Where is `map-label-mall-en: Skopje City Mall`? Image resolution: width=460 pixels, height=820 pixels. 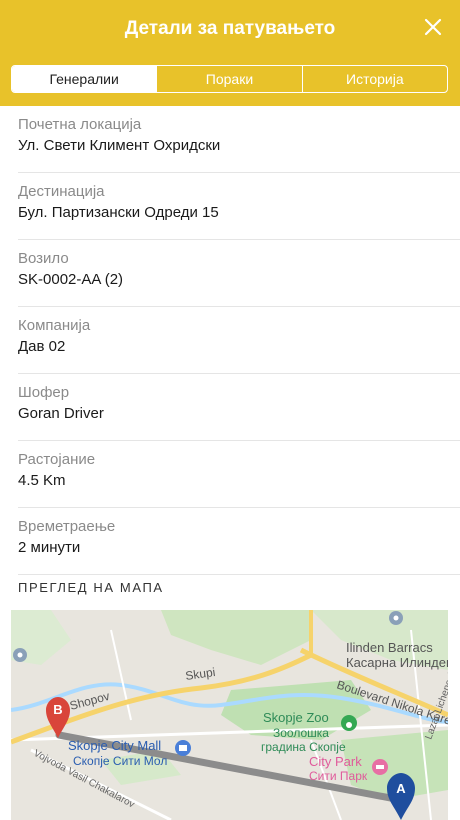 map-label-mall-en: Skopje City Mall is located at coordinates (114, 745).